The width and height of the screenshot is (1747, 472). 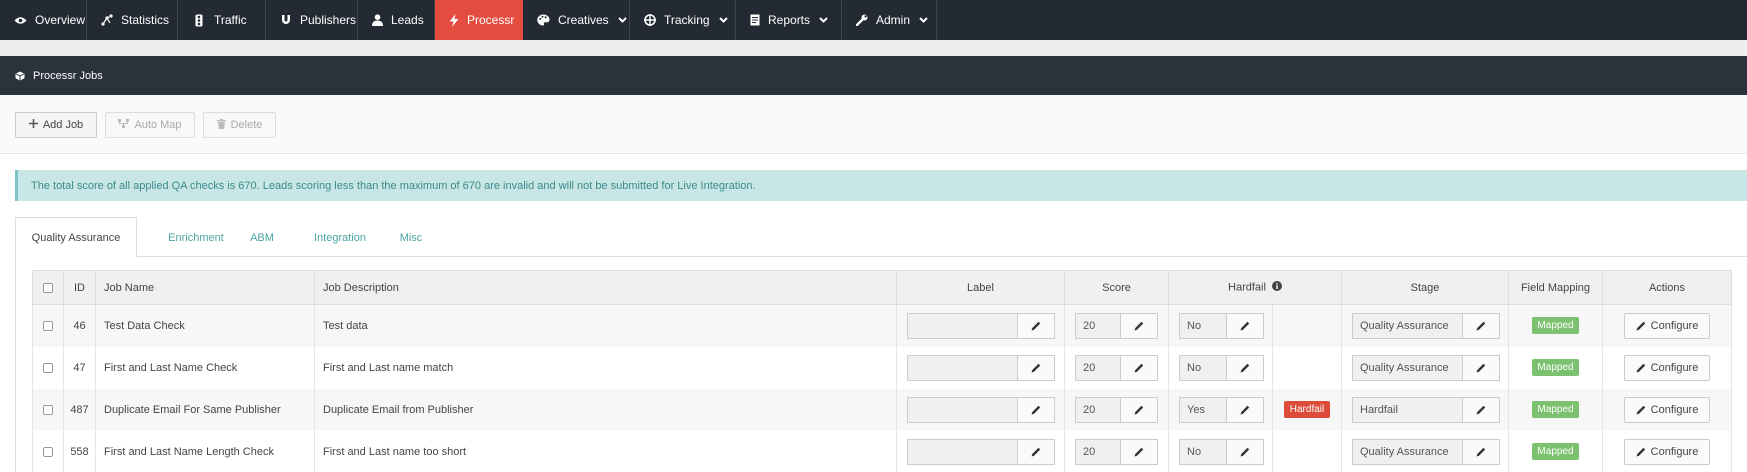 I want to click on bolt-icon, so click(x=454, y=20).